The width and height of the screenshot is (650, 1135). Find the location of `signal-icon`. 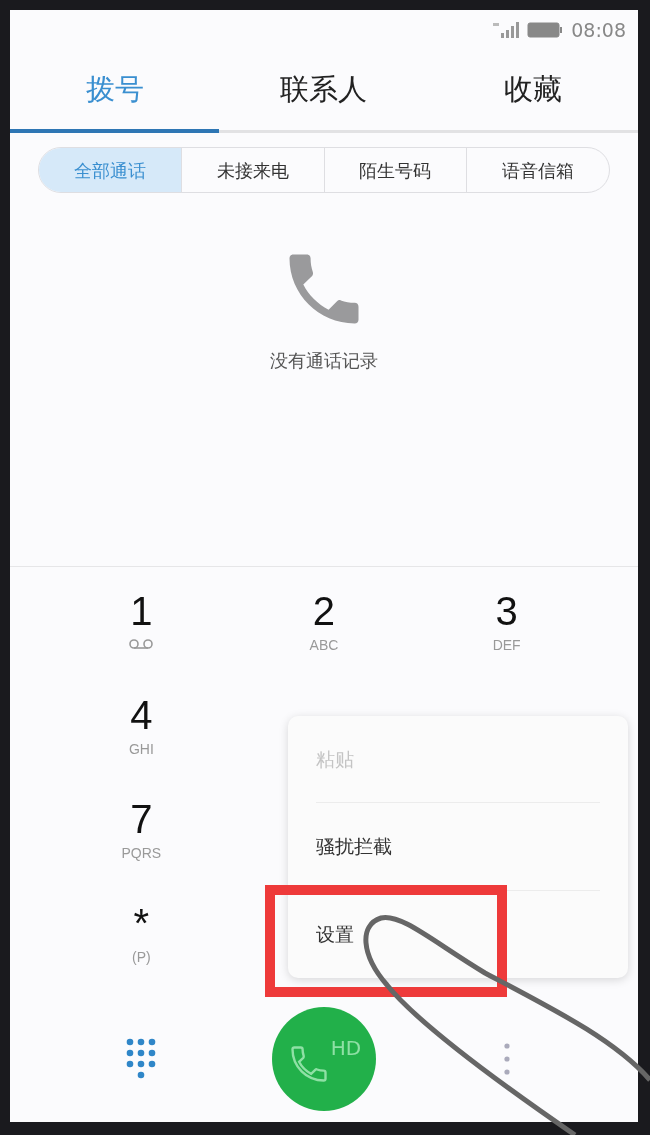

signal-icon is located at coordinates (506, 30).